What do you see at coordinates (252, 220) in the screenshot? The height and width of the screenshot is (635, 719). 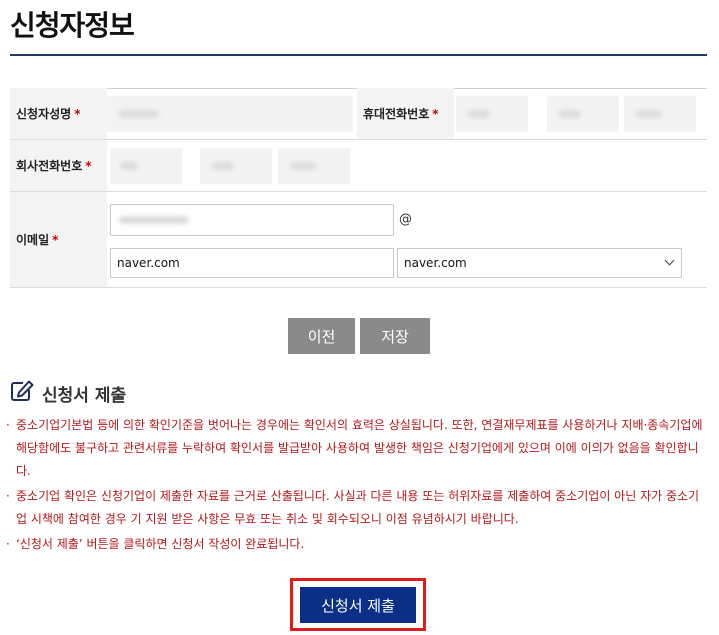 I see `email-id-input` at bounding box center [252, 220].